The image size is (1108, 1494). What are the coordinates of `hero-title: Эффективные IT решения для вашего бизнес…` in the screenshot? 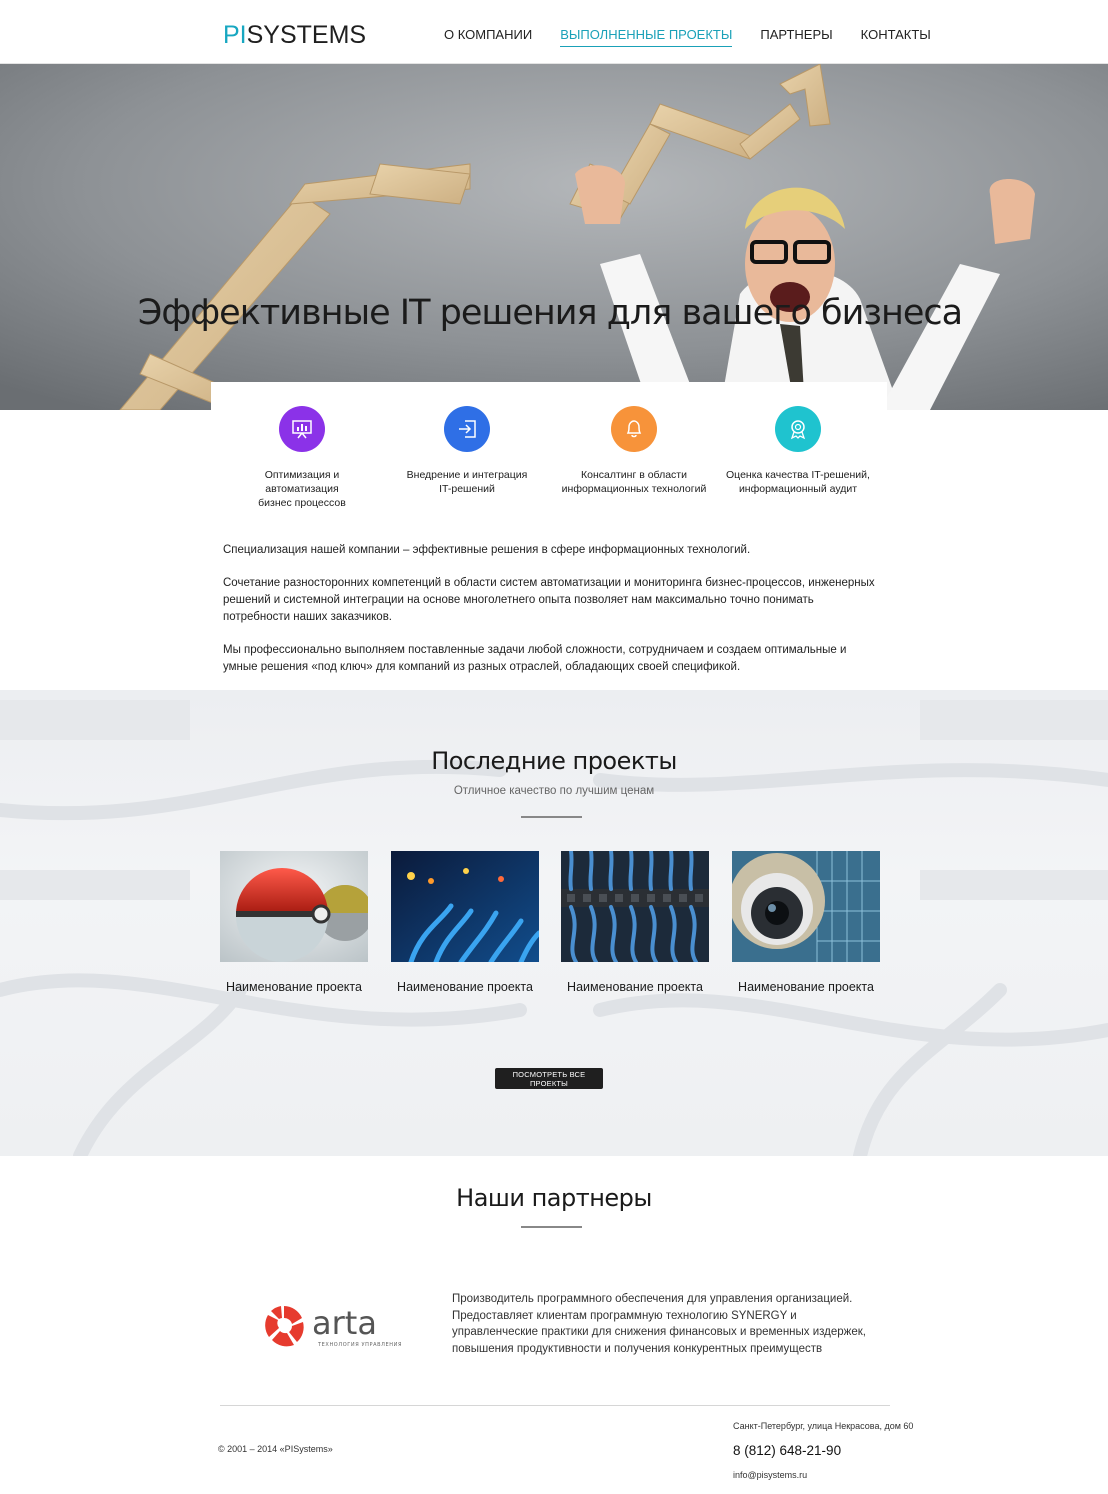 It's located at (550, 313).